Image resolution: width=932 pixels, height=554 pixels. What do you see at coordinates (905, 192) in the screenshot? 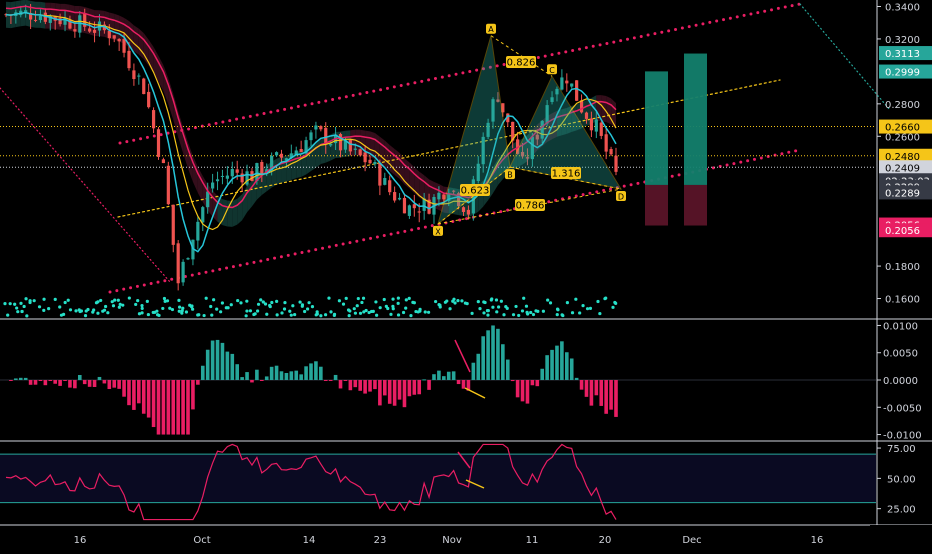
I see `price-tag: 0.2289` at bounding box center [905, 192].